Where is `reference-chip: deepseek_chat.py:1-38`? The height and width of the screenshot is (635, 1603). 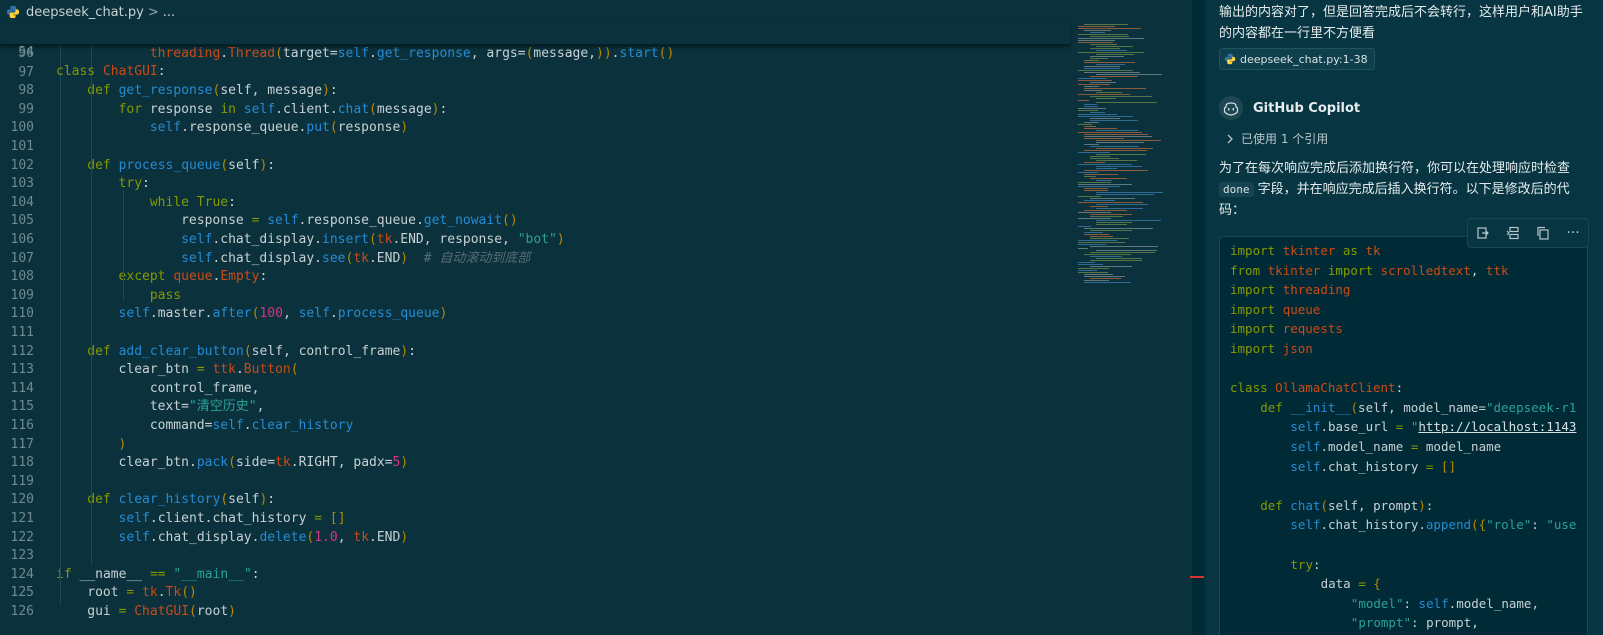
reference-chip: deepseek_chat.py:1-38 is located at coordinates (1297, 59).